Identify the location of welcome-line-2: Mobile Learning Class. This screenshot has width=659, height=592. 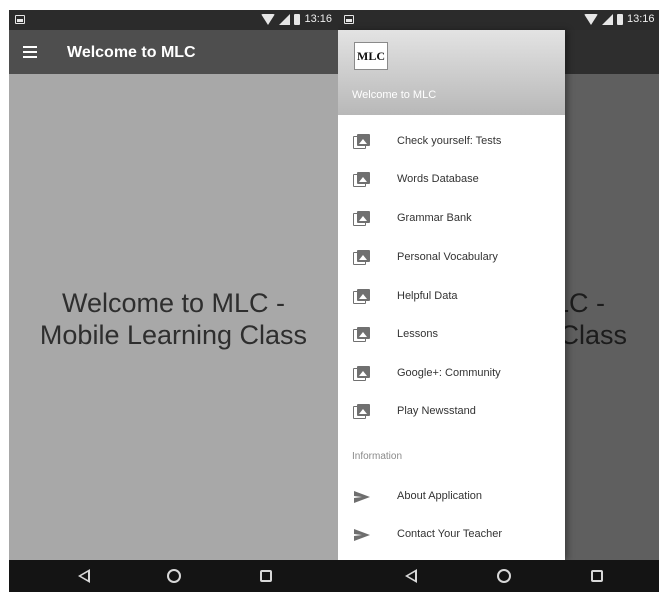
(173, 335).